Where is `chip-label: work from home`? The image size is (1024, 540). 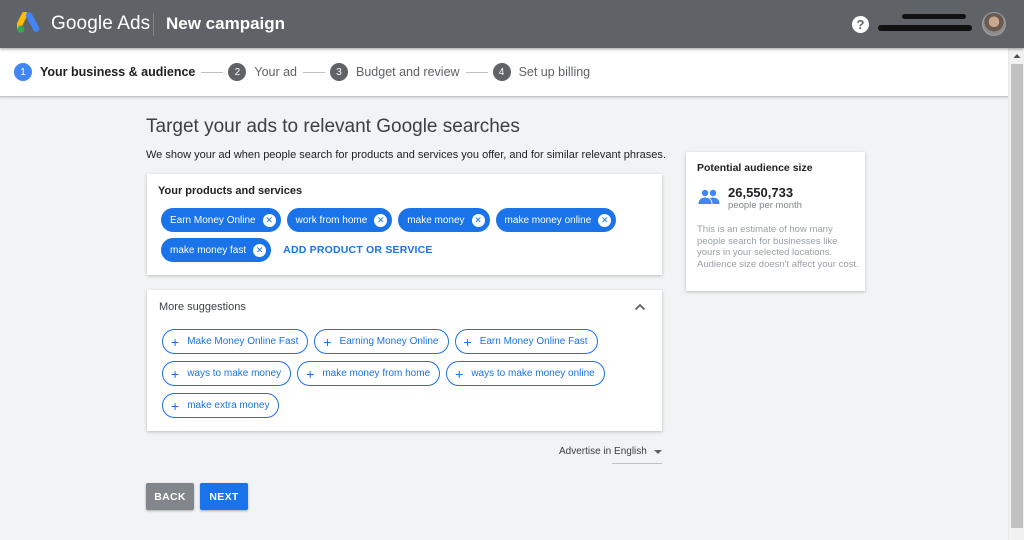 chip-label: work from home is located at coordinates (331, 220).